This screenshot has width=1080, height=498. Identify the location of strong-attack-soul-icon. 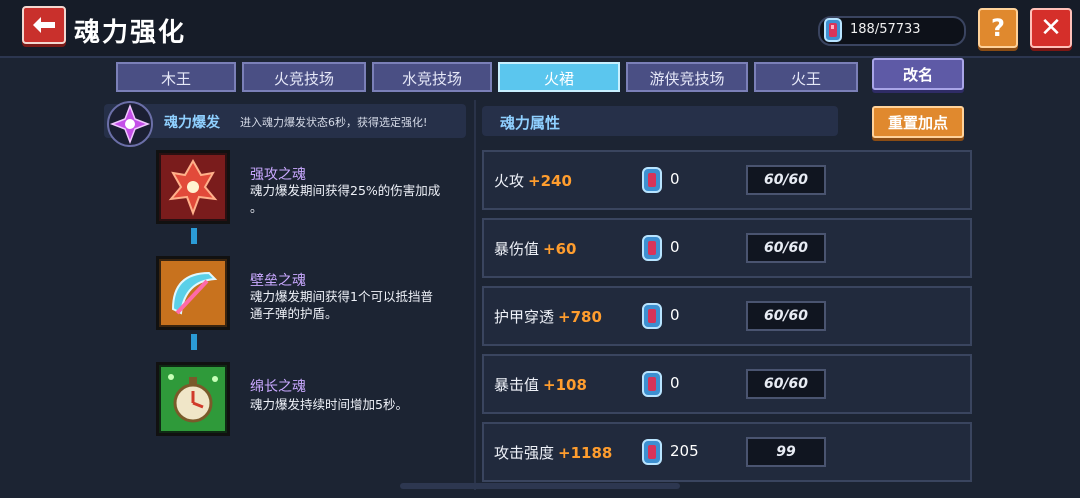
(193, 187).